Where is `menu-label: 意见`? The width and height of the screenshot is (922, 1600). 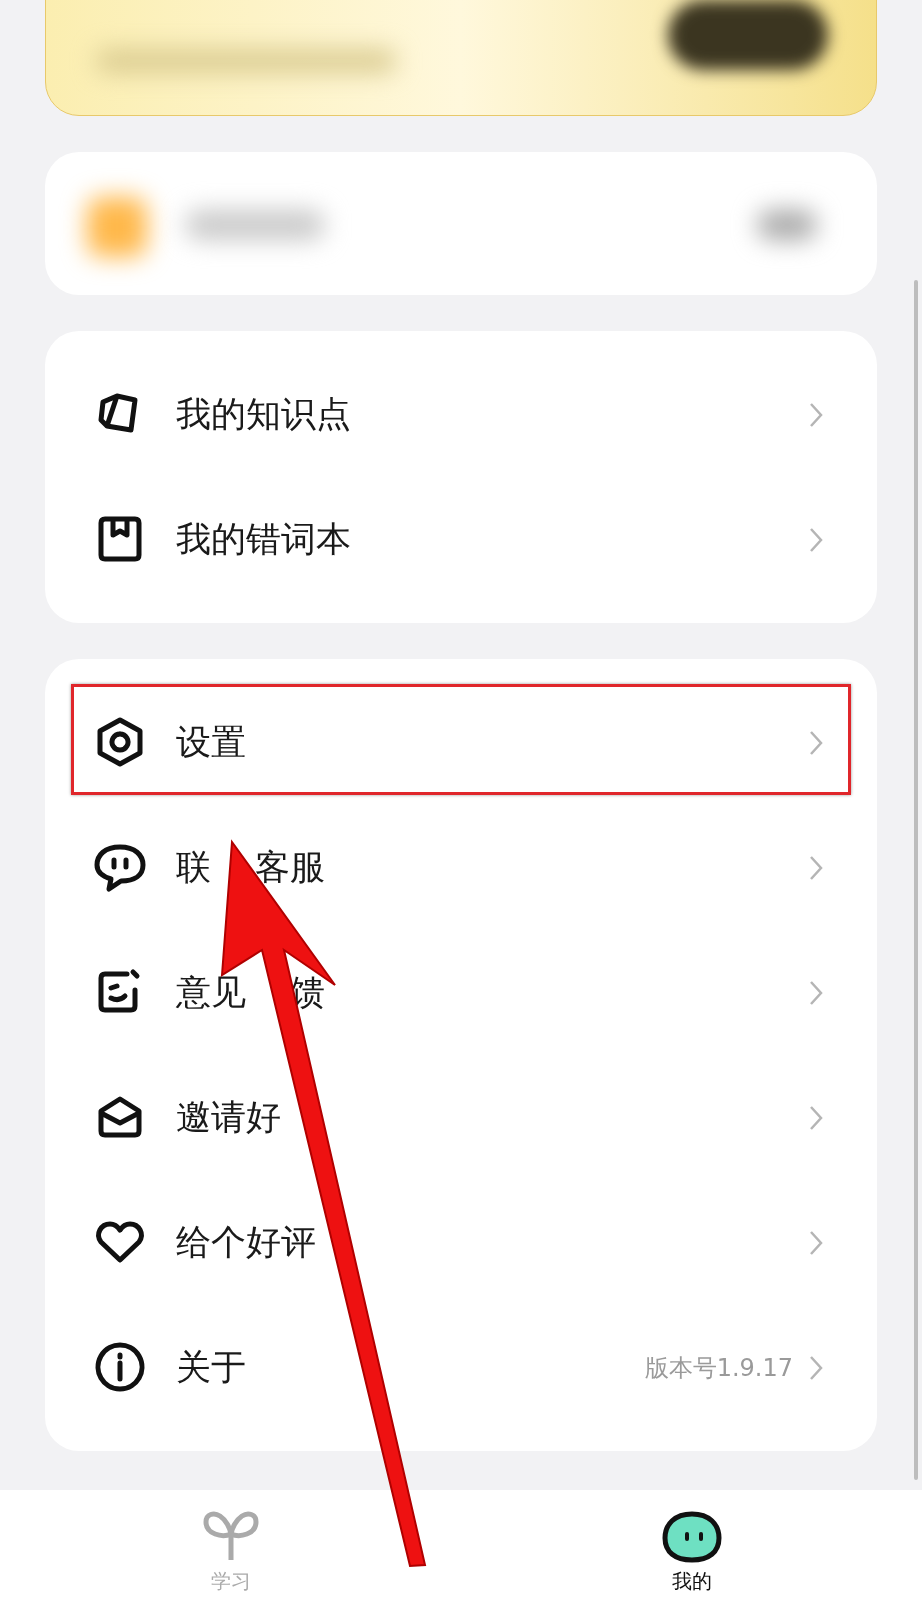
menu-label: 意见 is located at coordinates (211, 993).